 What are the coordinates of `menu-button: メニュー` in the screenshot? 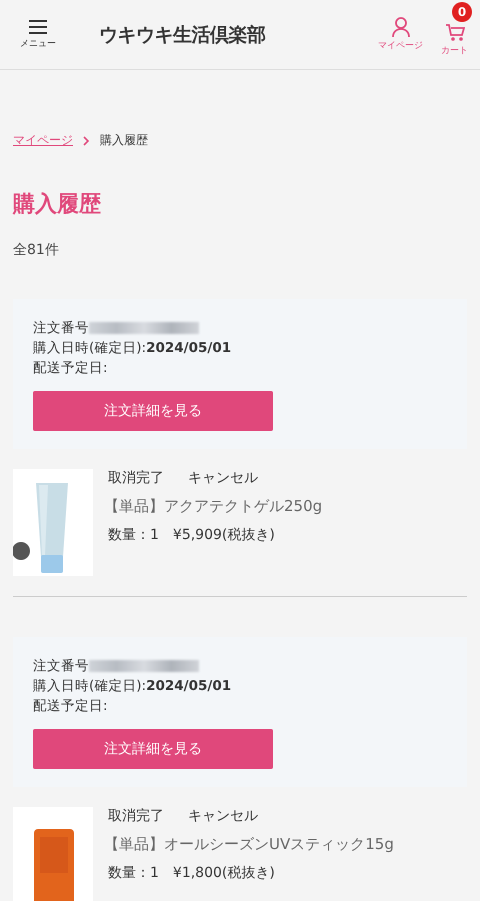 It's located at (38, 34).